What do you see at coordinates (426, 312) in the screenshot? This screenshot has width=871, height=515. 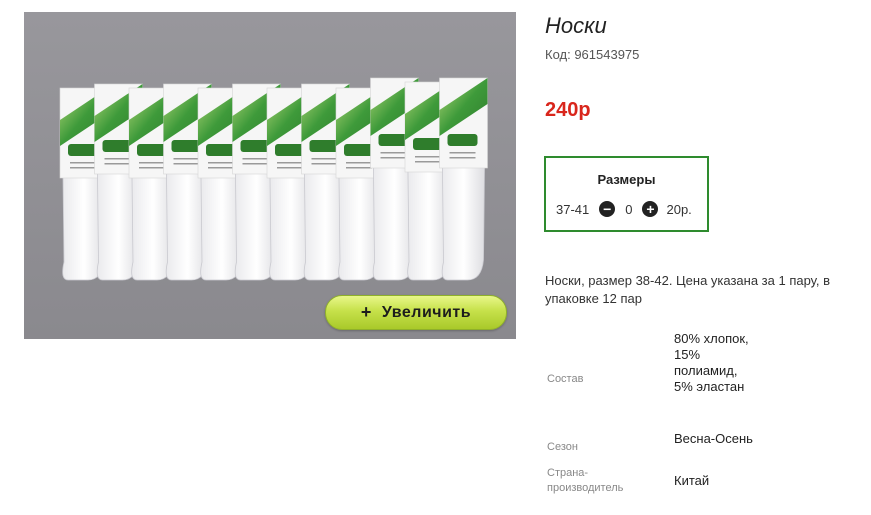 I see `zoom-button-label: Увеличить` at bounding box center [426, 312].